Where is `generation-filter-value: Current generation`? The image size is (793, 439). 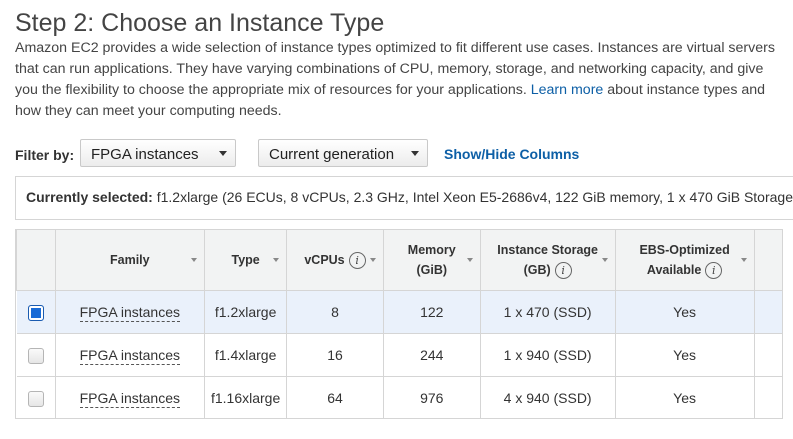 generation-filter-value: Current generation is located at coordinates (332, 154).